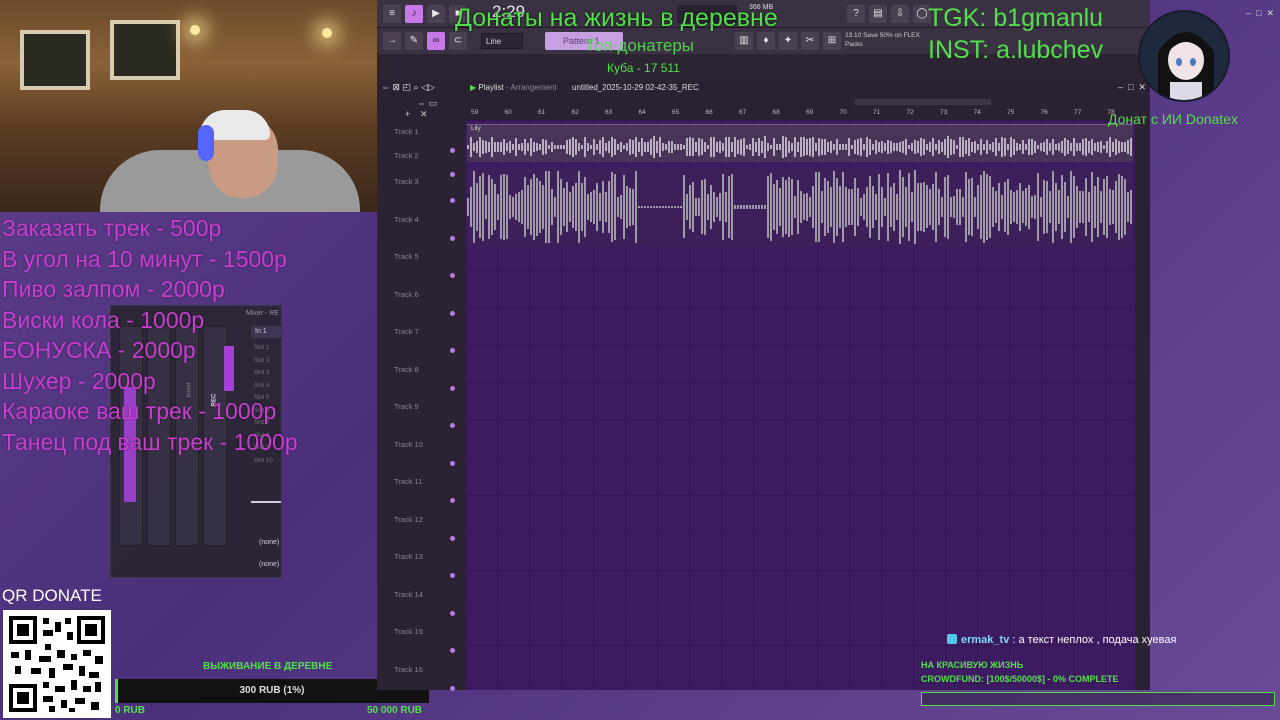 The image size is (1280, 720). What do you see at coordinates (1098, 699) in the screenshot?
I see `goal-progress-bar` at bounding box center [1098, 699].